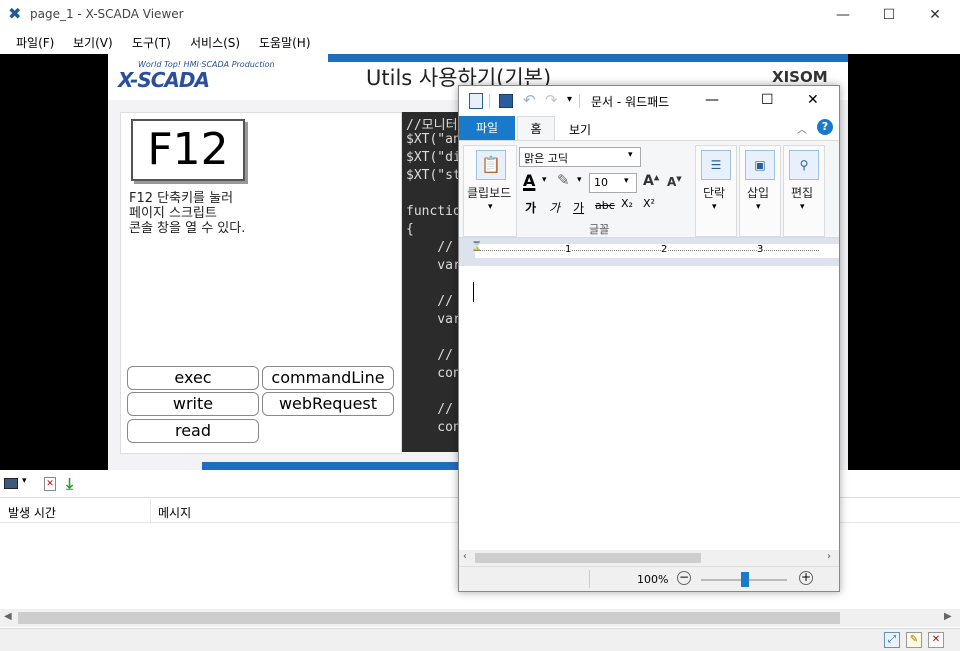 The image size is (960, 651). Describe the element at coordinates (664, 249) in the screenshot. I see `ruler-mark: 2` at that location.